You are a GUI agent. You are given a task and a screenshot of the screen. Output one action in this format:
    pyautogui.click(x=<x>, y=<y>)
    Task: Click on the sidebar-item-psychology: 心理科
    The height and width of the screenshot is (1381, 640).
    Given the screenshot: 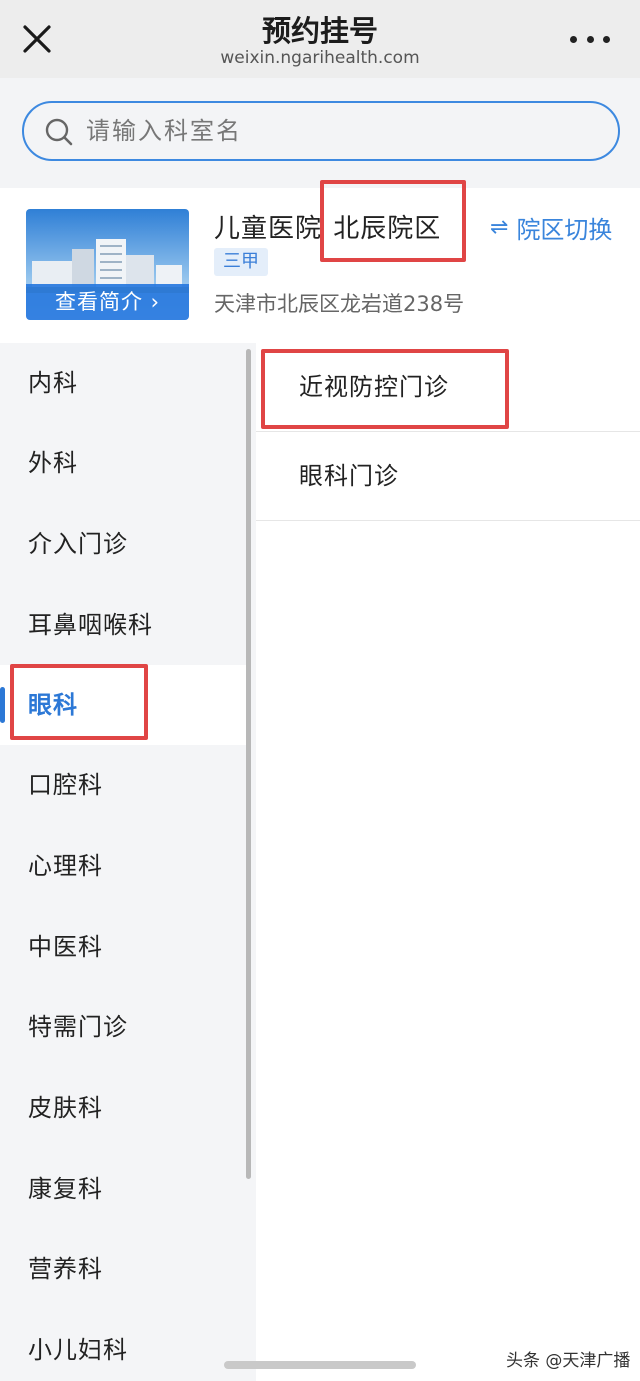 What is the action you would take?
    pyautogui.click(x=124, y=866)
    